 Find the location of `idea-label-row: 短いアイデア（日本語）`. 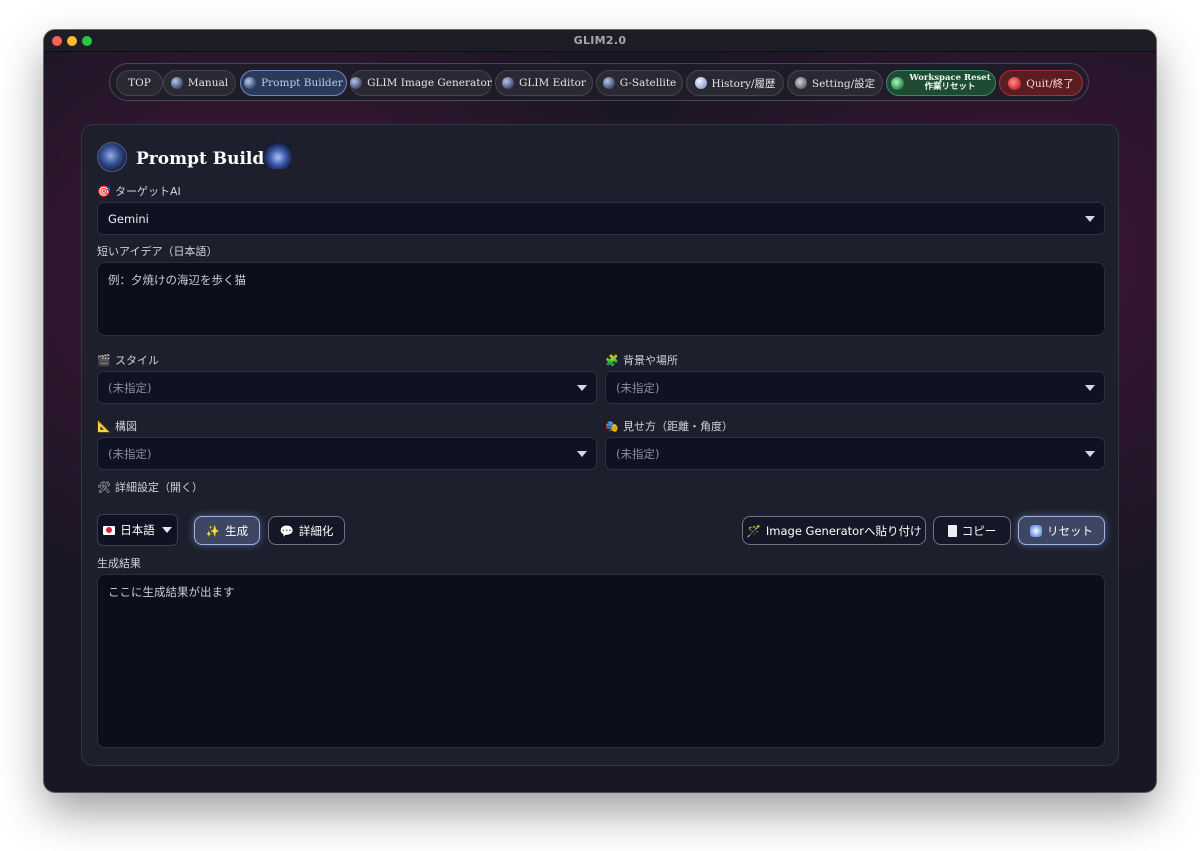

idea-label-row: 短いアイデア（日本語） is located at coordinates (157, 251).